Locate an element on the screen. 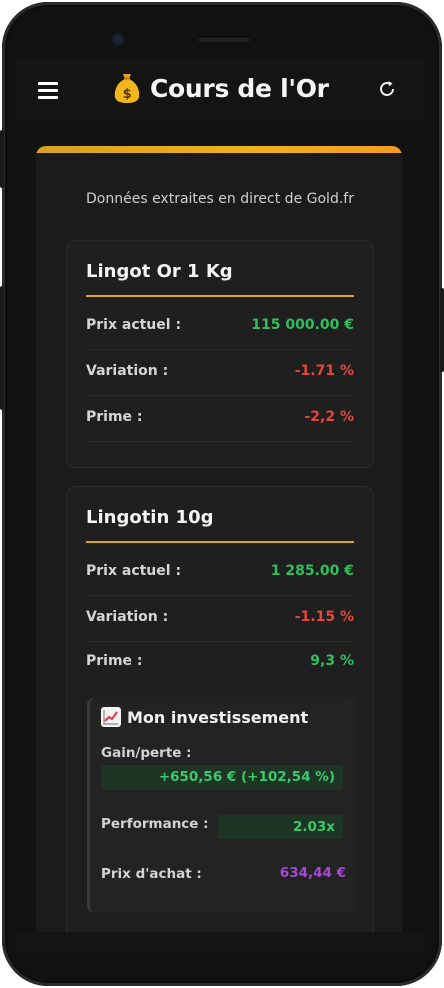 The height and width of the screenshot is (988, 444). variation-value: -1.71 % is located at coordinates (324, 371).